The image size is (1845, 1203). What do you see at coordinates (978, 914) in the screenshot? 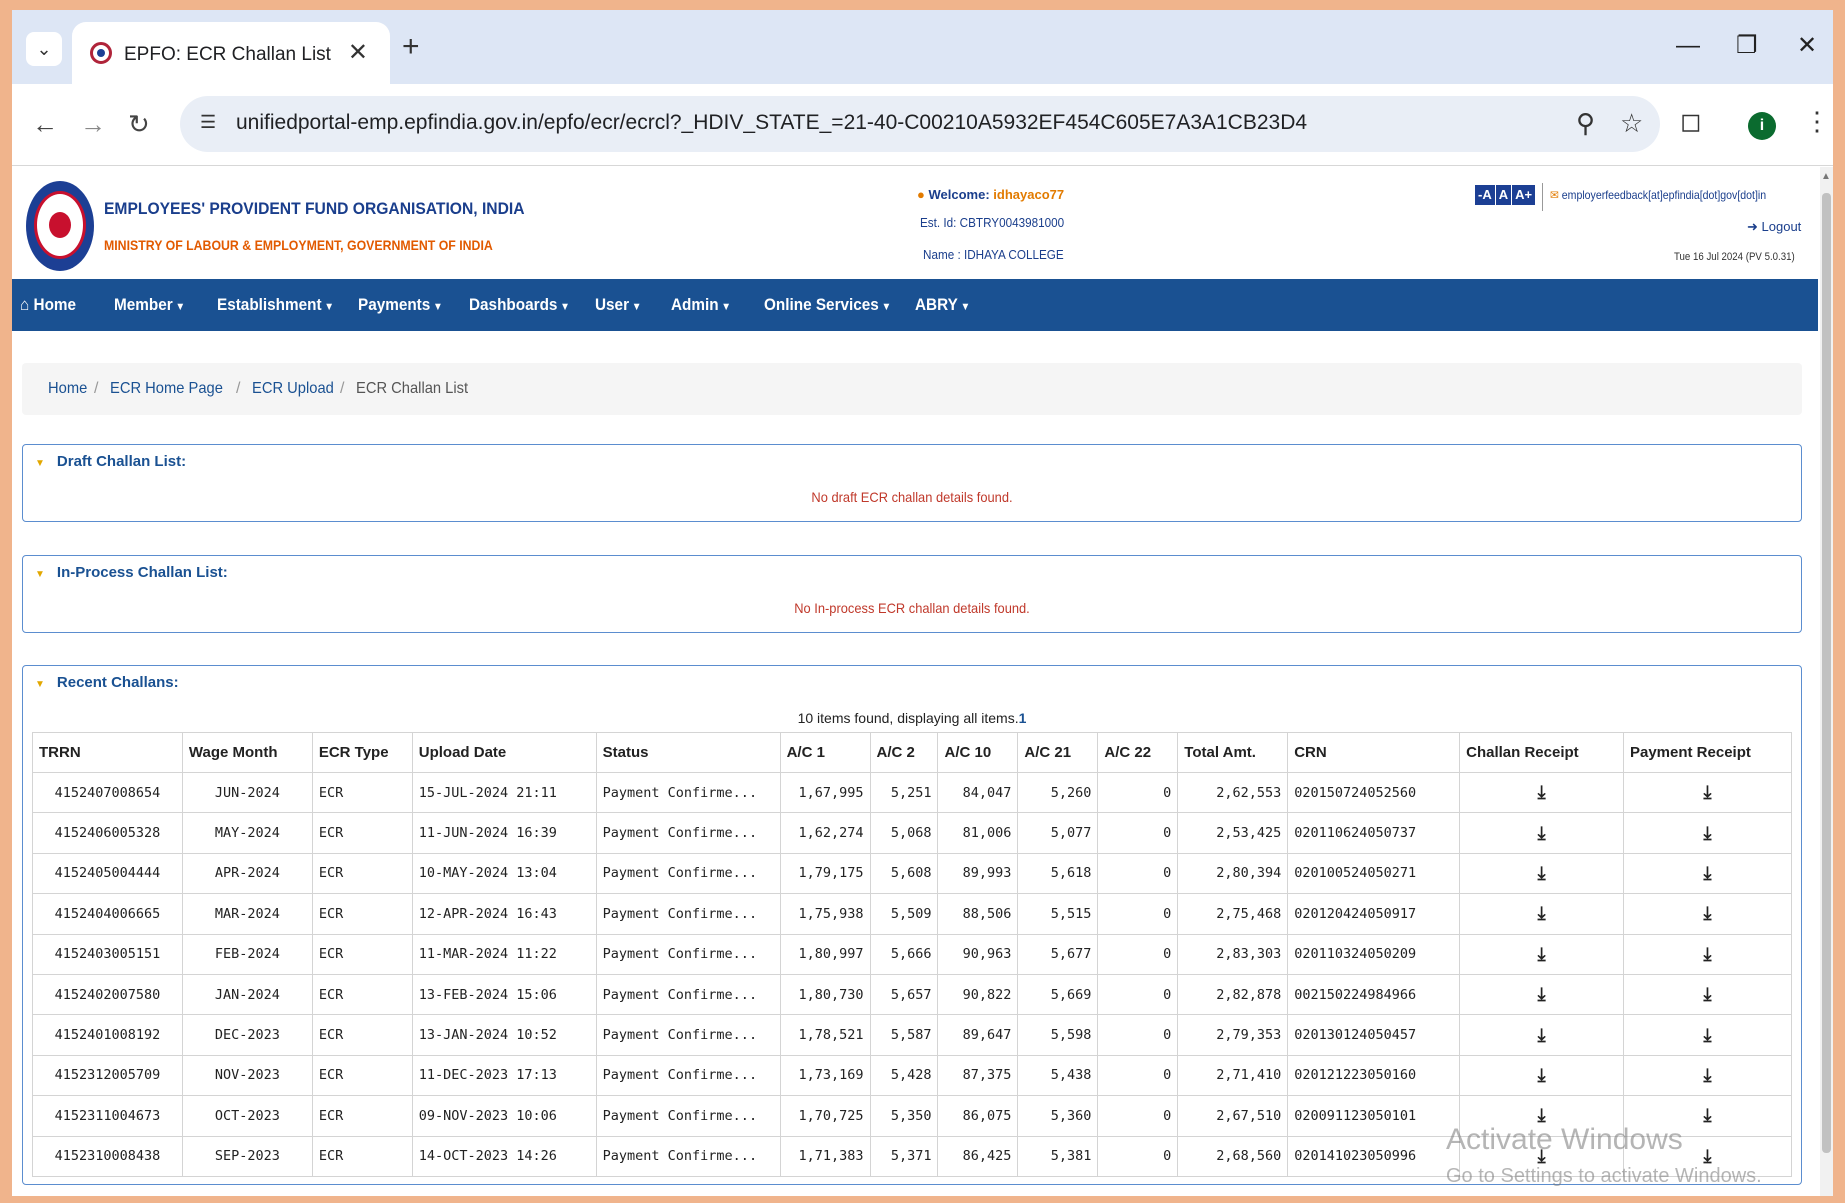
I see `ac10-cell: 88,506` at bounding box center [978, 914].